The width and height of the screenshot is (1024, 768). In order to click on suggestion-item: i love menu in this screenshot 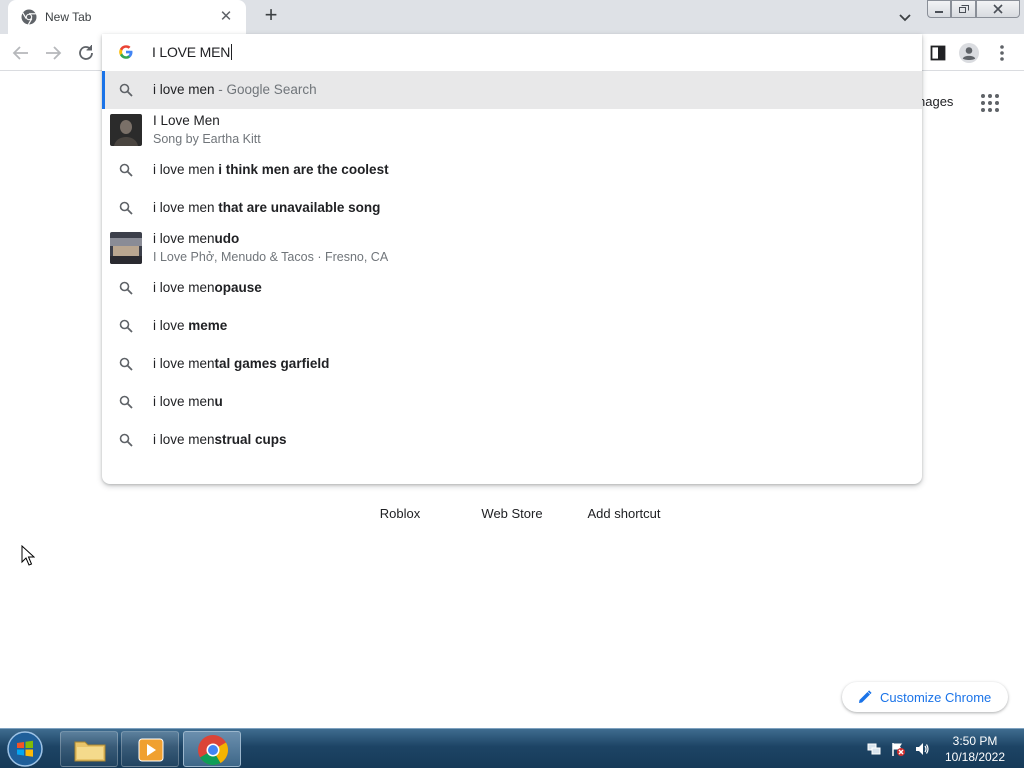, I will do `click(512, 402)`.